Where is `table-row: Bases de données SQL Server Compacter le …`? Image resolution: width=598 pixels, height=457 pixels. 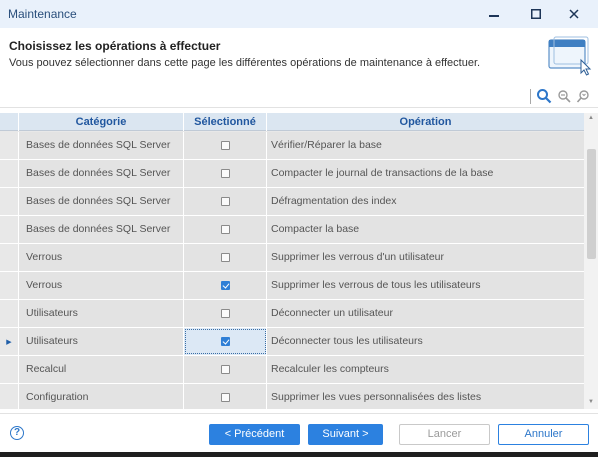 table-row: Bases de données SQL Server Compacter le … is located at coordinates (292, 174).